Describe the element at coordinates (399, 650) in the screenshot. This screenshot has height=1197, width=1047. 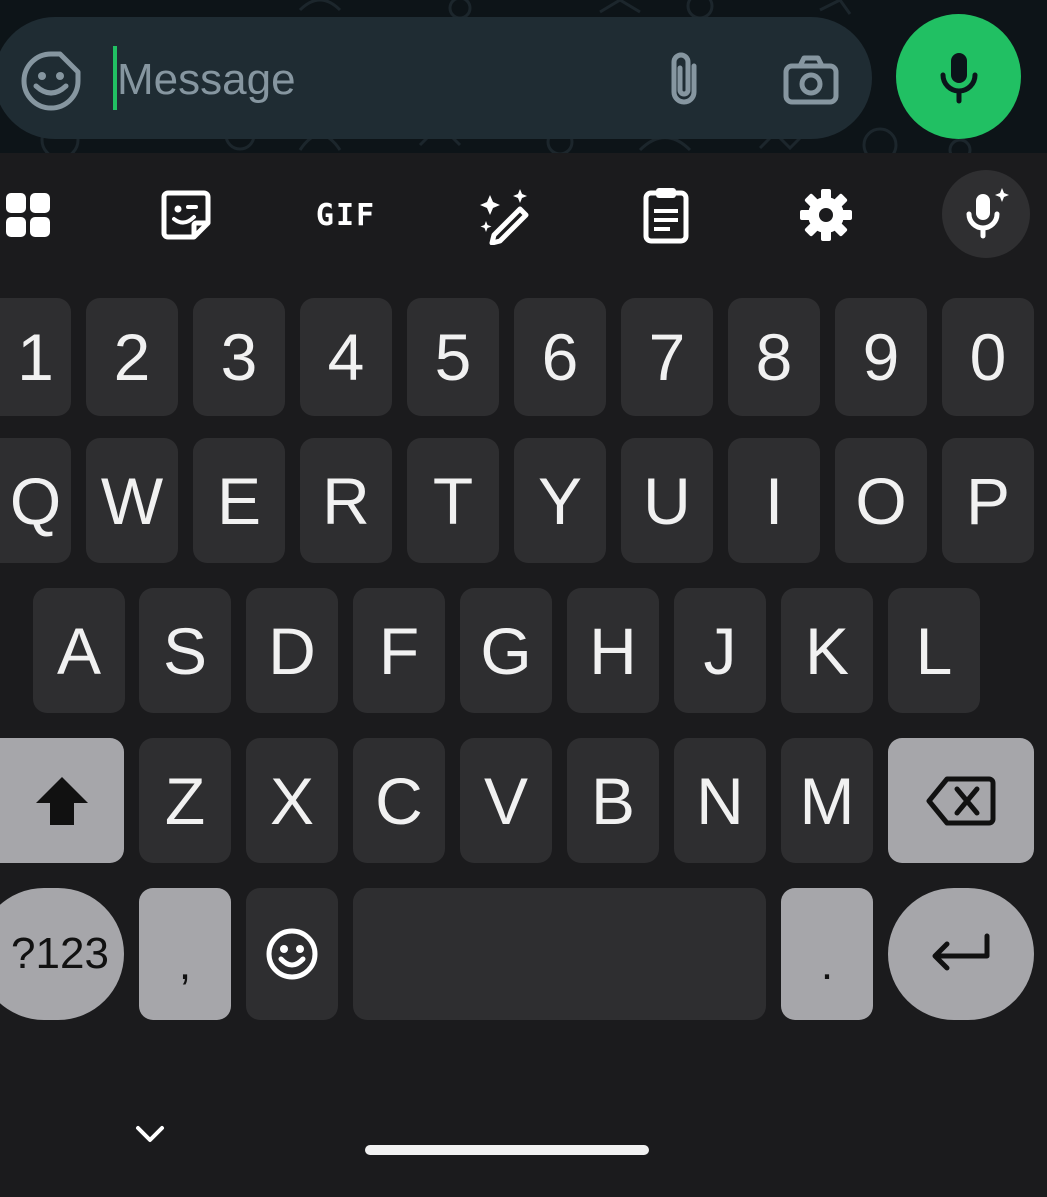
I see `key-f: F` at that location.